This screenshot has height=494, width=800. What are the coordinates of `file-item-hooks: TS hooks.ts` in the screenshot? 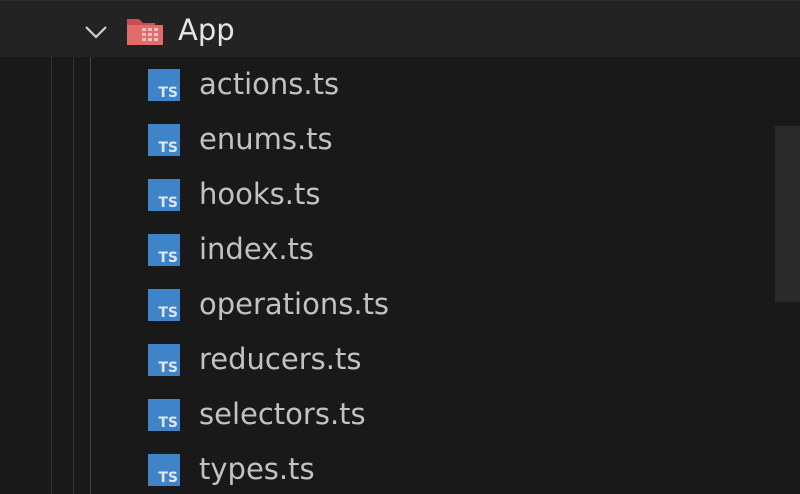 It's located at (432, 194).